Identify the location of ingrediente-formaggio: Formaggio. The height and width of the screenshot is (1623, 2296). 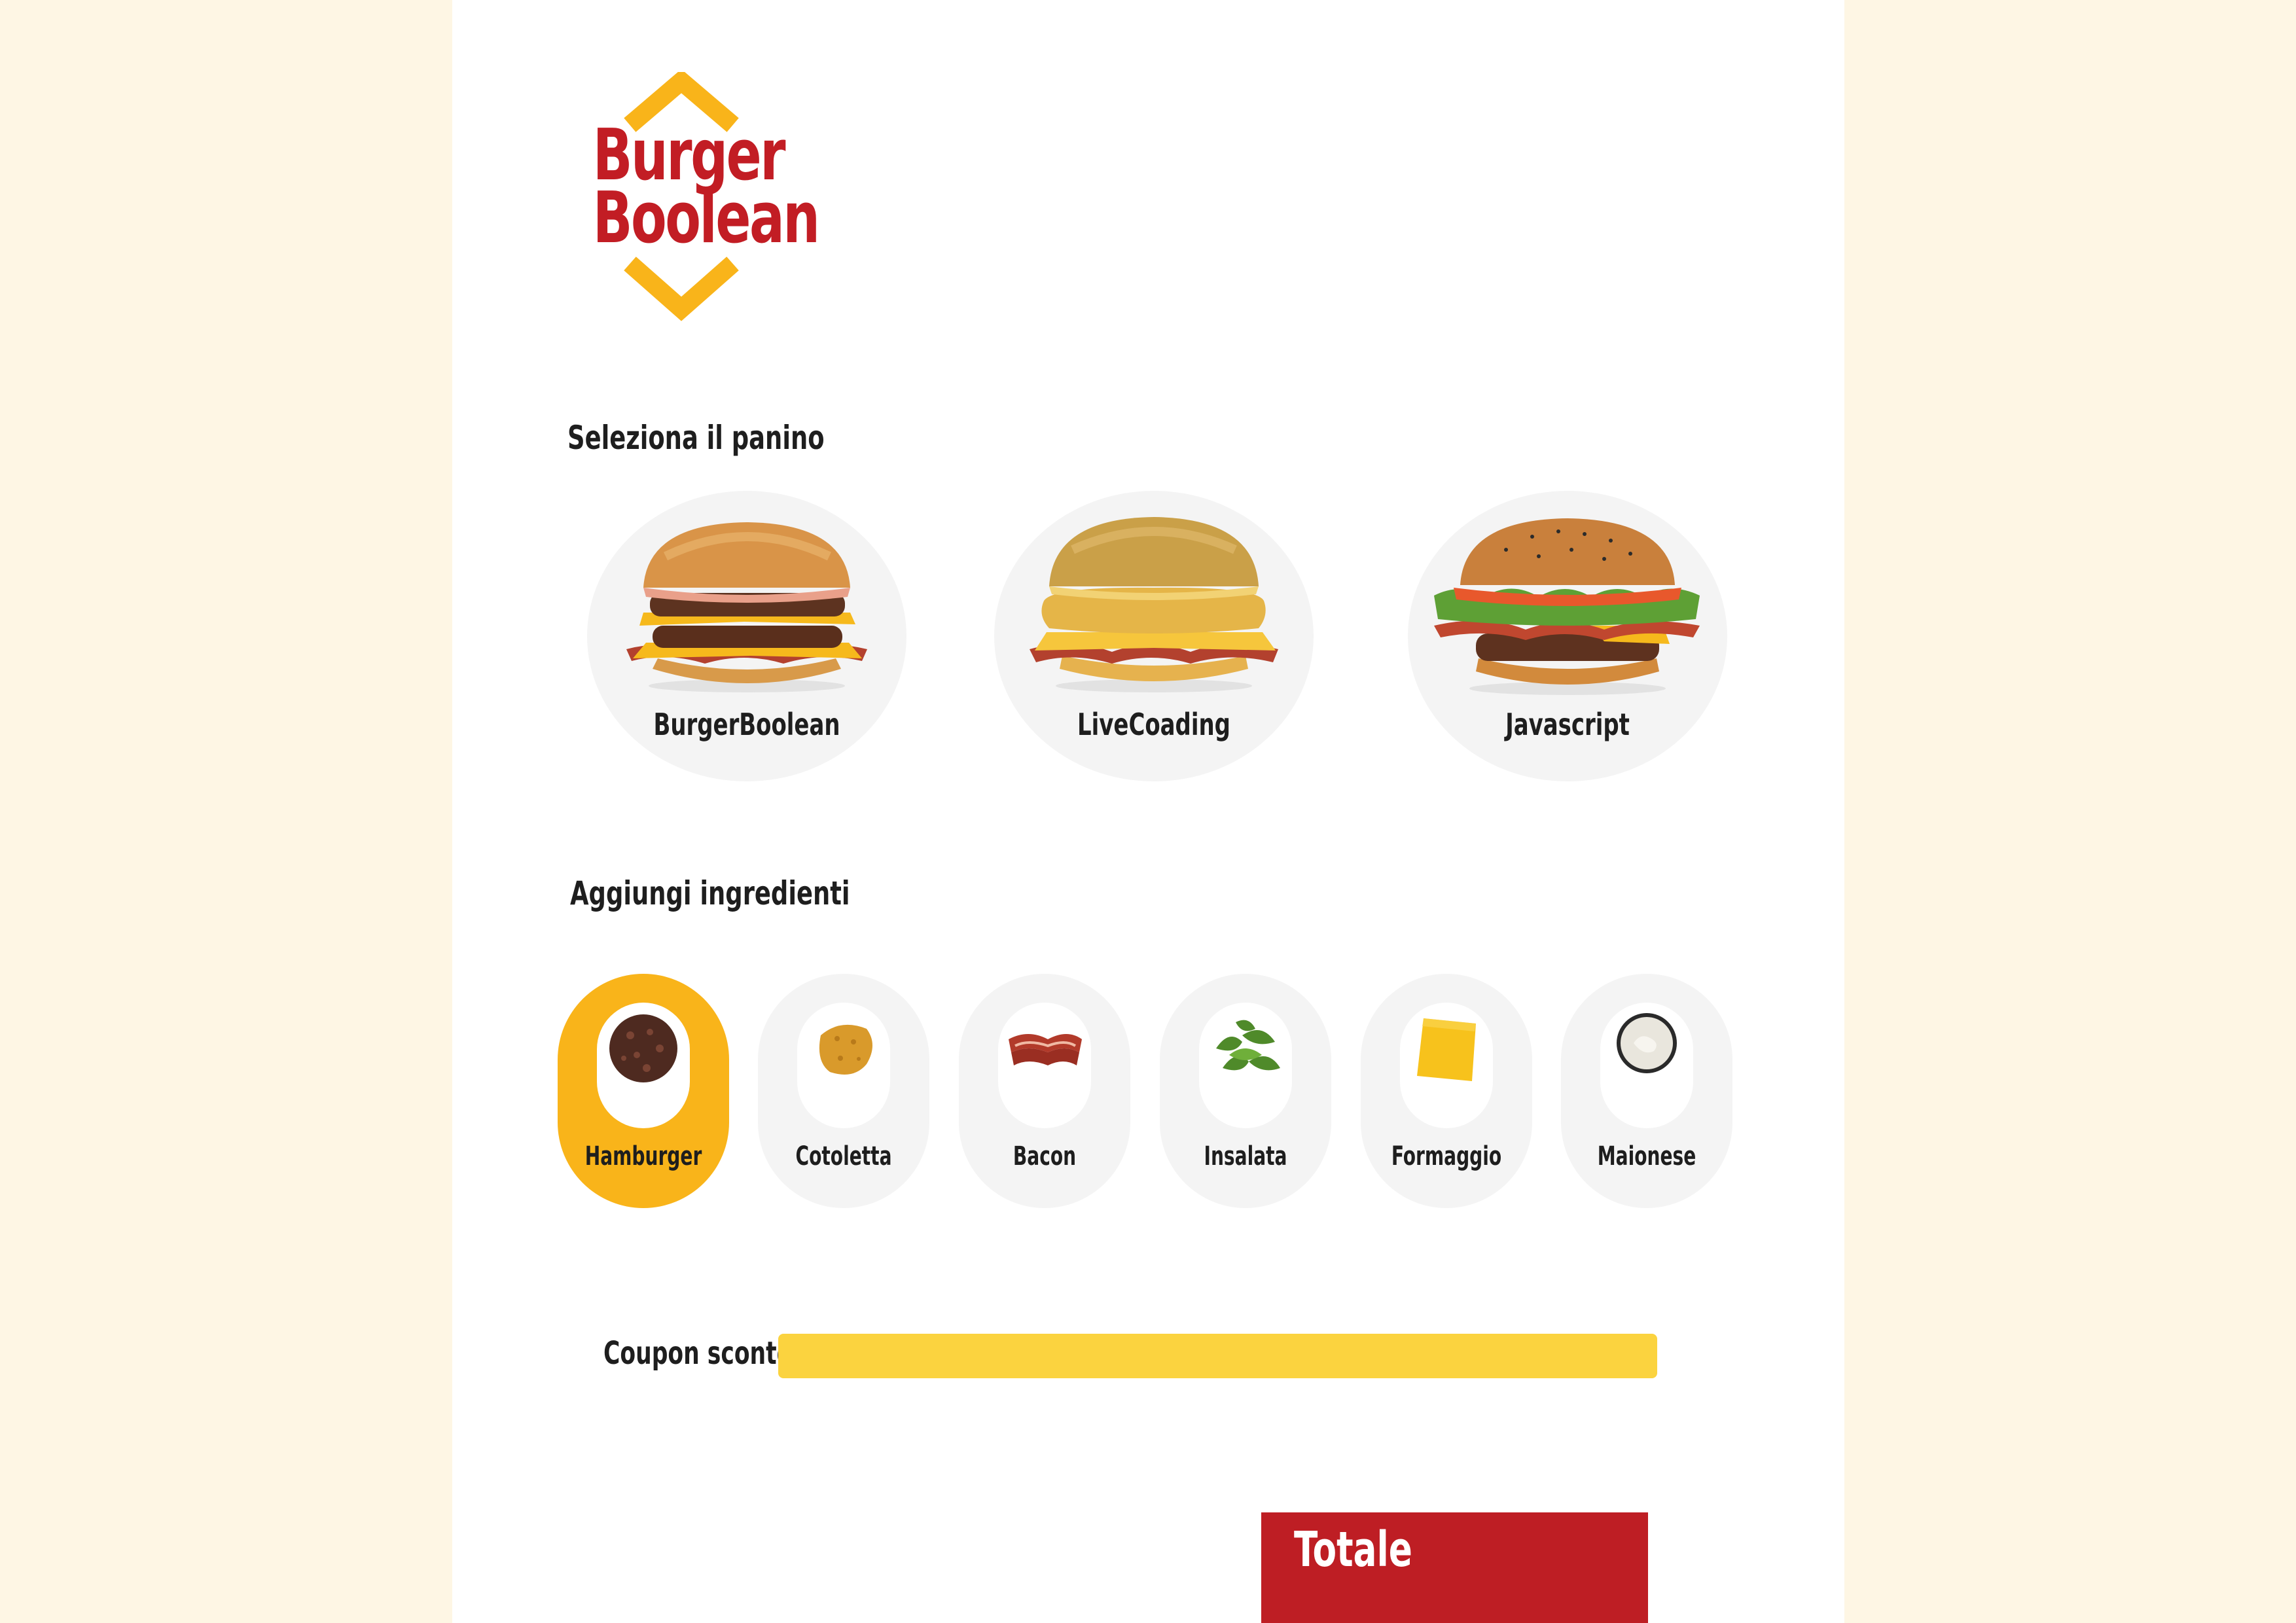
(1446, 1091).